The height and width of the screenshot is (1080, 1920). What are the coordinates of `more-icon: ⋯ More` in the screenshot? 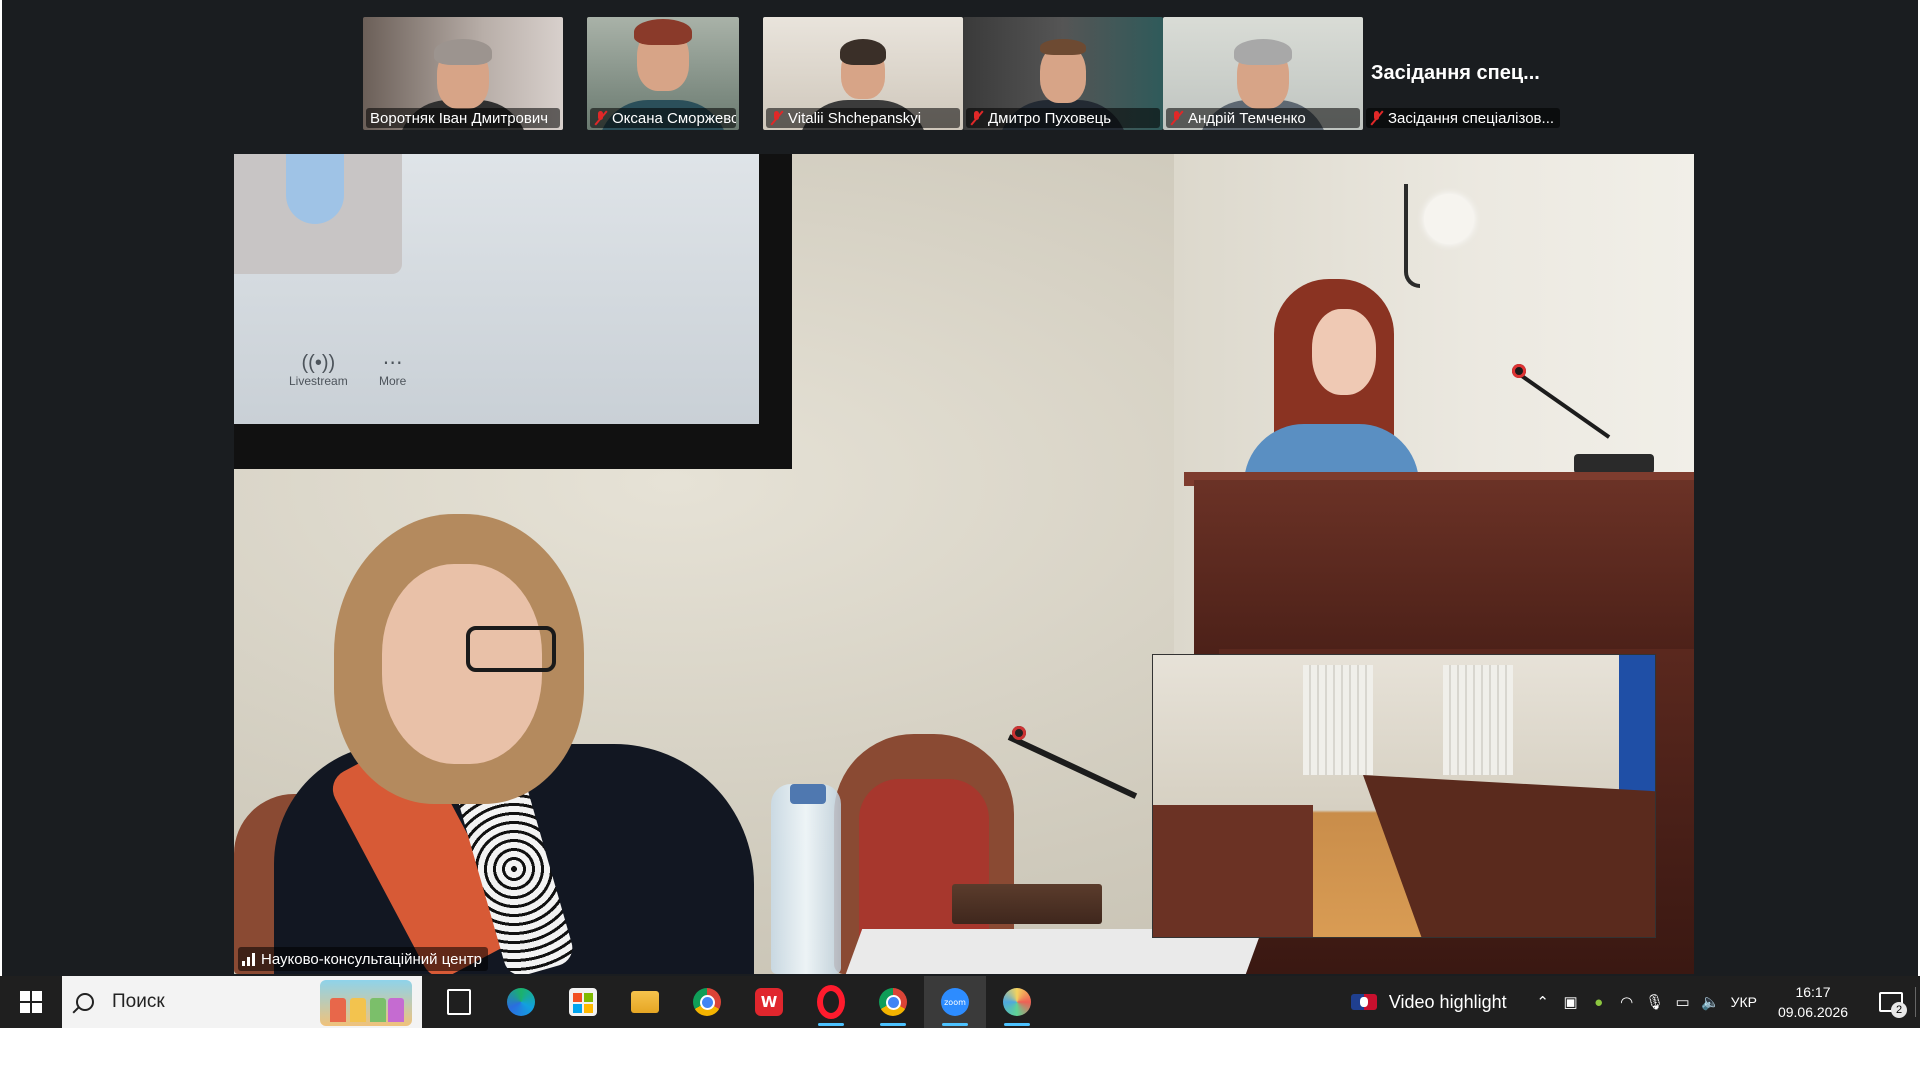 It's located at (393, 370).